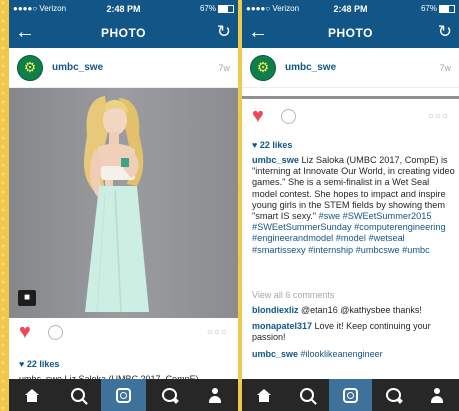  What do you see at coordinates (342, 354) in the screenshot?
I see `comment-text: #ilooklikeanengineer` at bounding box center [342, 354].